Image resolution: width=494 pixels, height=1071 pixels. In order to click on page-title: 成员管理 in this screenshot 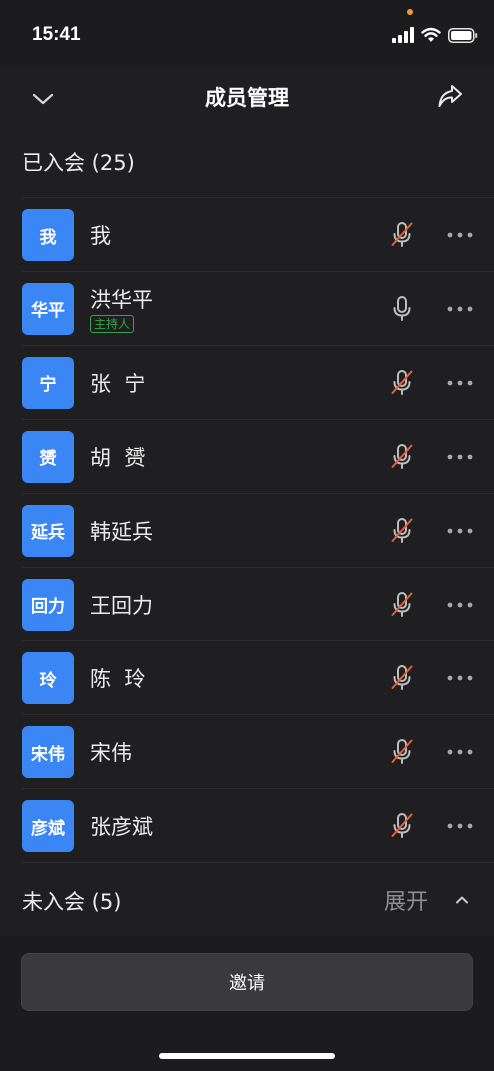, I will do `click(247, 98)`.